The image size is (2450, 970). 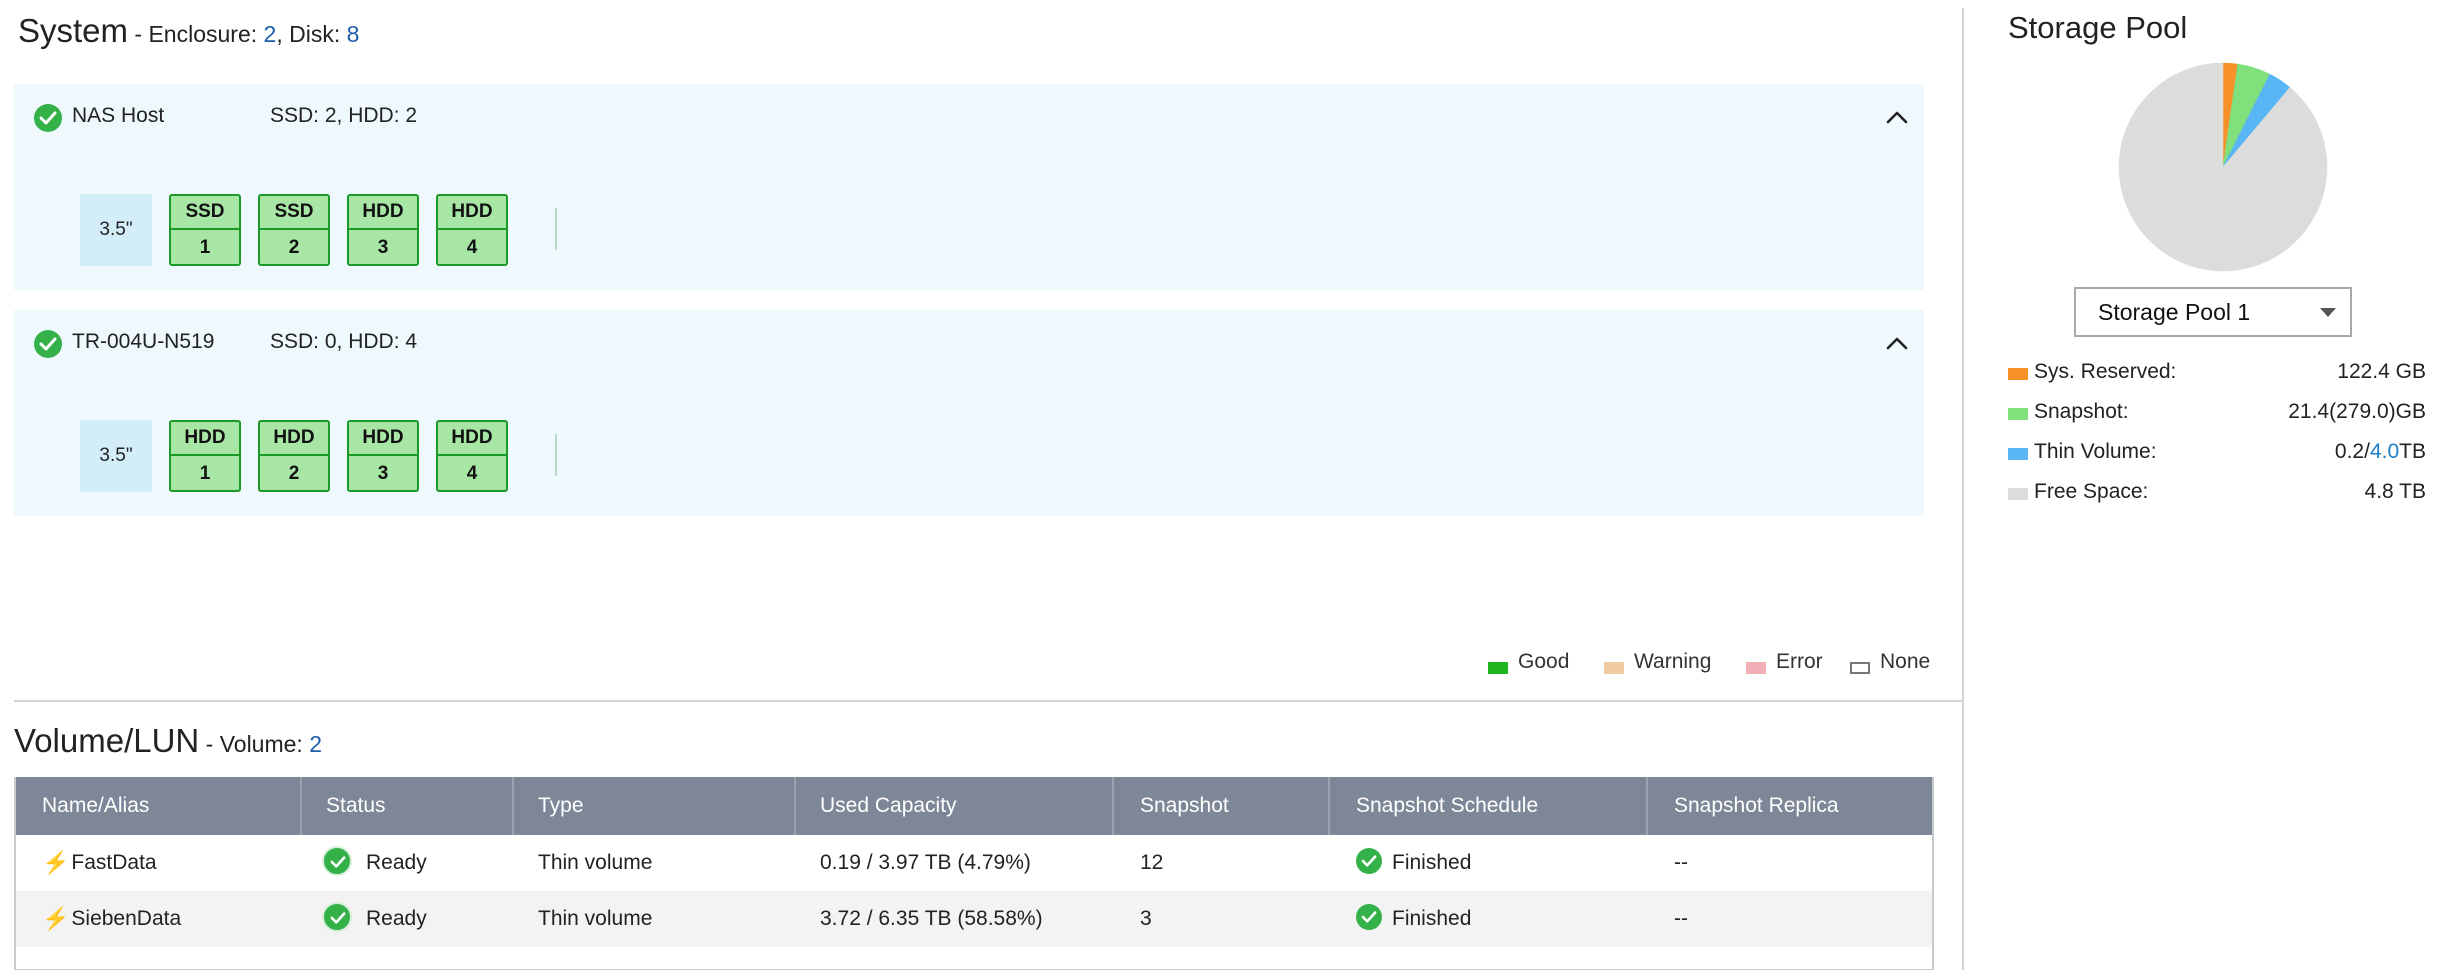 I want to click on volume-header: Volume/LUN - Volume: 2, so click(x=168, y=741).